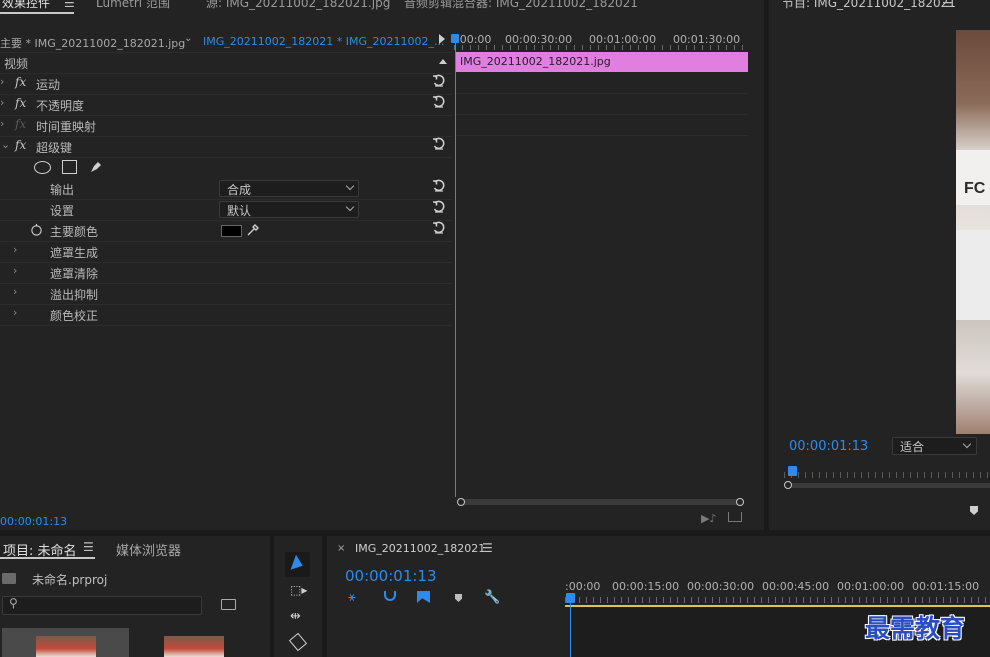  I want to click on track-select-tool-icon: ⬚▸, so click(298, 590).